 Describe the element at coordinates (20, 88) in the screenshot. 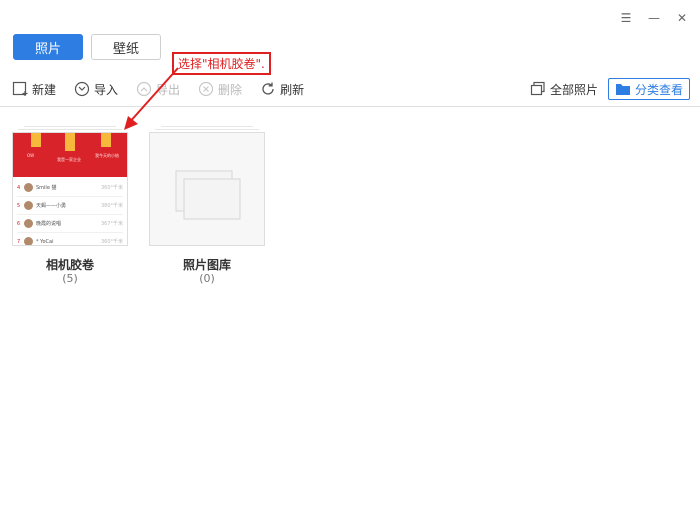

I see `new-icon` at that location.